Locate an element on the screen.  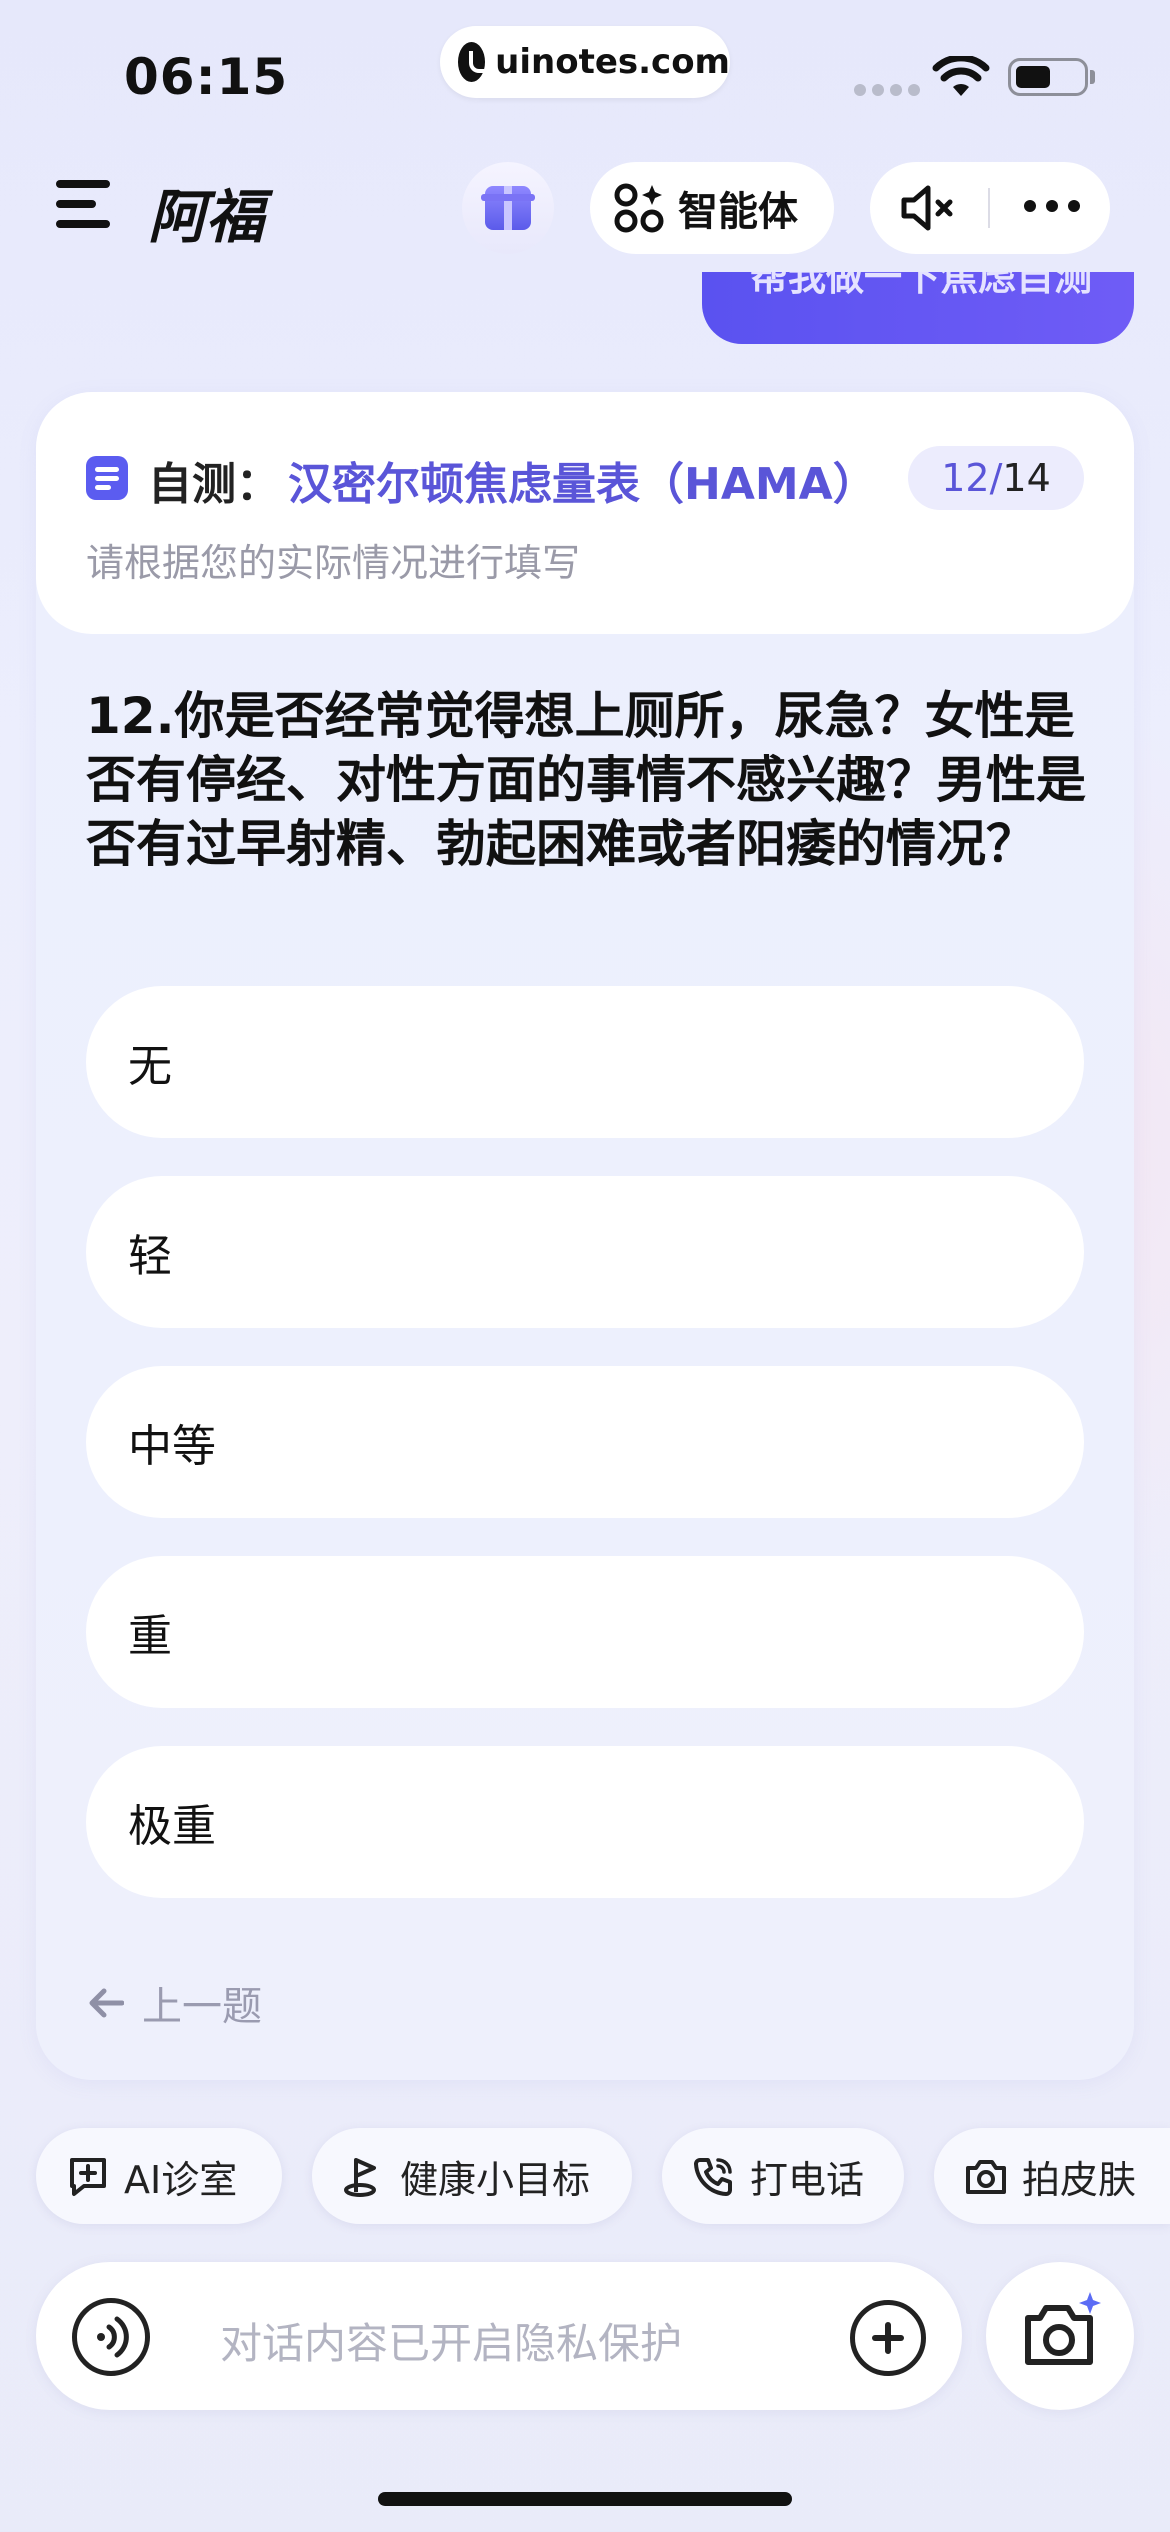
menu-icon is located at coordinates (83, 204).